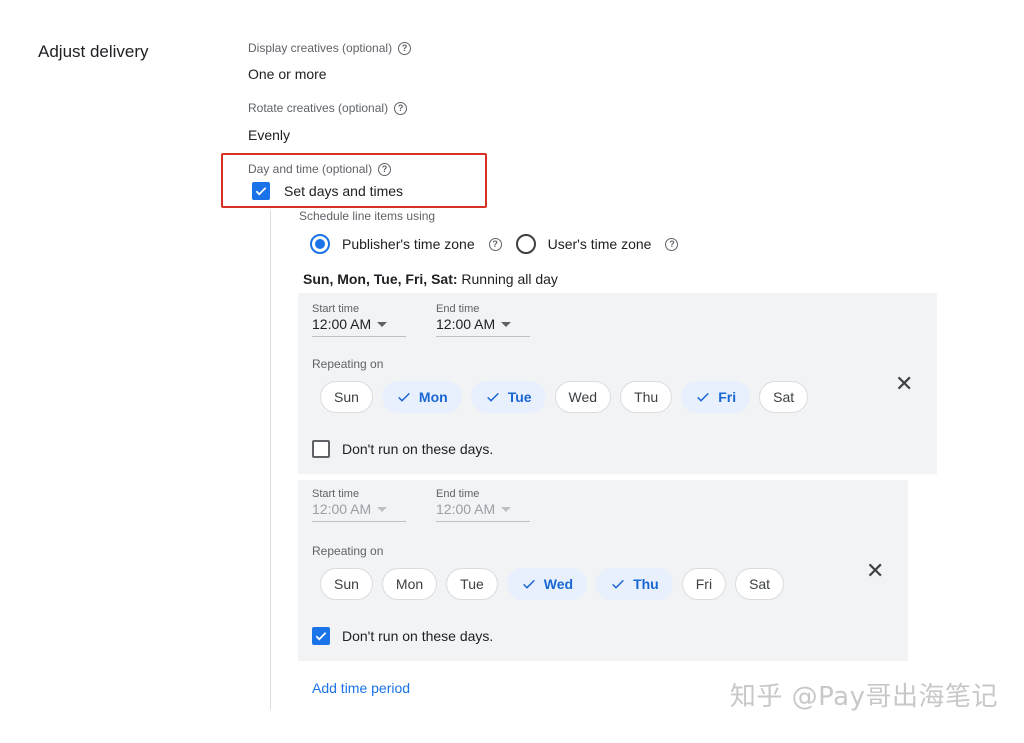 The width and height of the screenshot is (1024, 743). Describe the element at coordinates (408, 244) in the screenshot. I see `publisher-tz-label: Publisher's time zone` at that location.